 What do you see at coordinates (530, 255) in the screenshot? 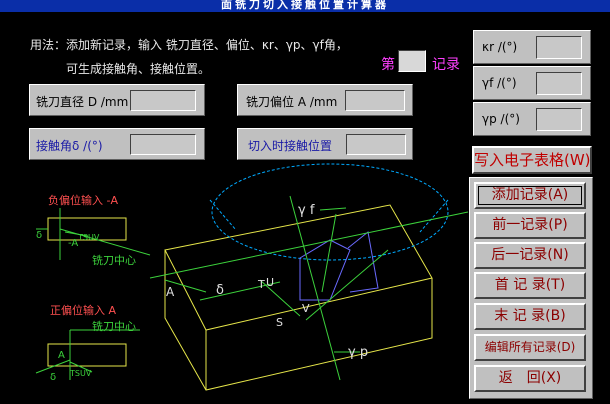
I see `next-record-button: 后一记录(N)` at bounding box center [530, 255].